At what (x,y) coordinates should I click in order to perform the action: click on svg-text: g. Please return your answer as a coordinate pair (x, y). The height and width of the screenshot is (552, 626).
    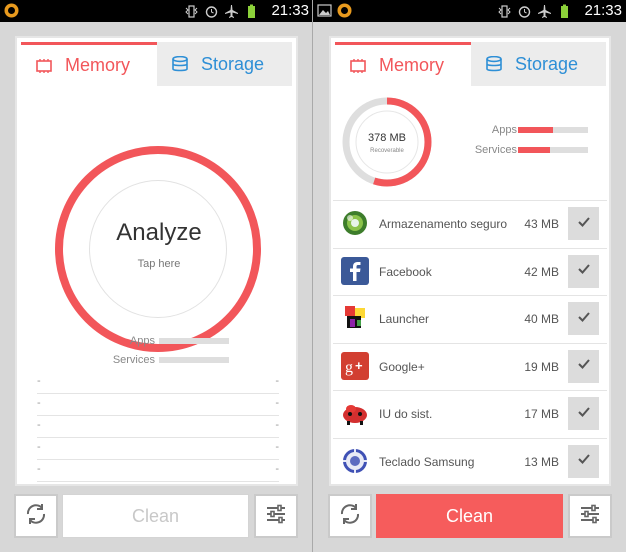
    Looking at the image, I should click on (349, 367).